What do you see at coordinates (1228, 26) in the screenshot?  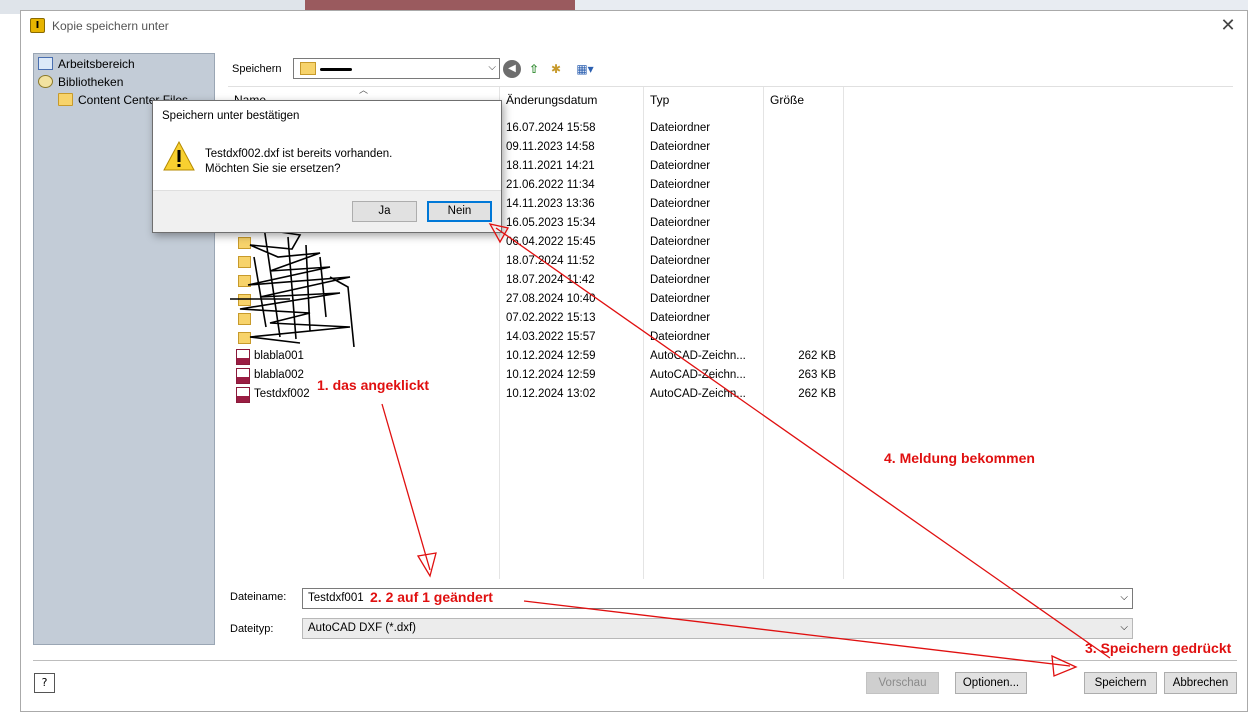 I see `close-icon: ✕` at bounding box center [1228, 26].